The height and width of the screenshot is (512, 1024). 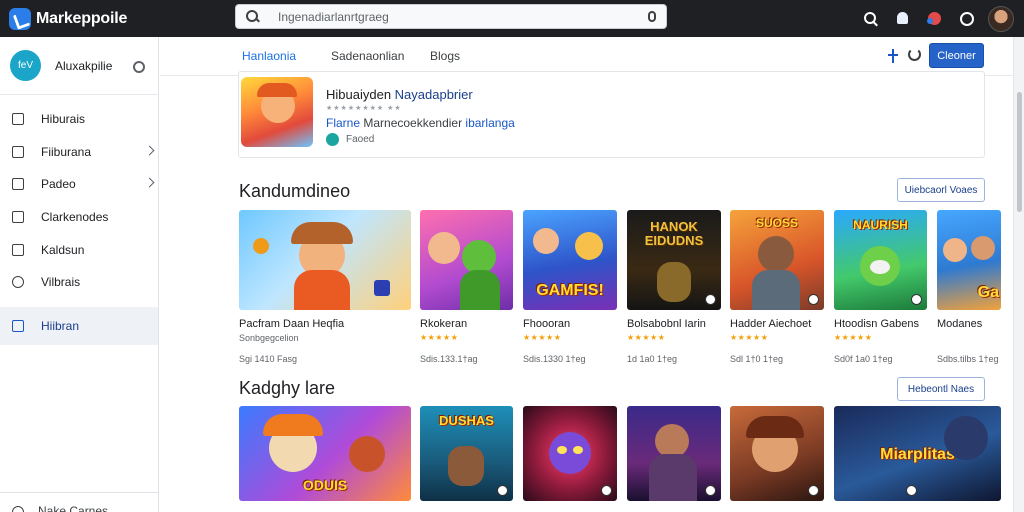 What do you see at coordinates (79, 217) in the screenshot?
I see `sidebar-item-3: Clarkenodes` at bounding box center [79, 217].